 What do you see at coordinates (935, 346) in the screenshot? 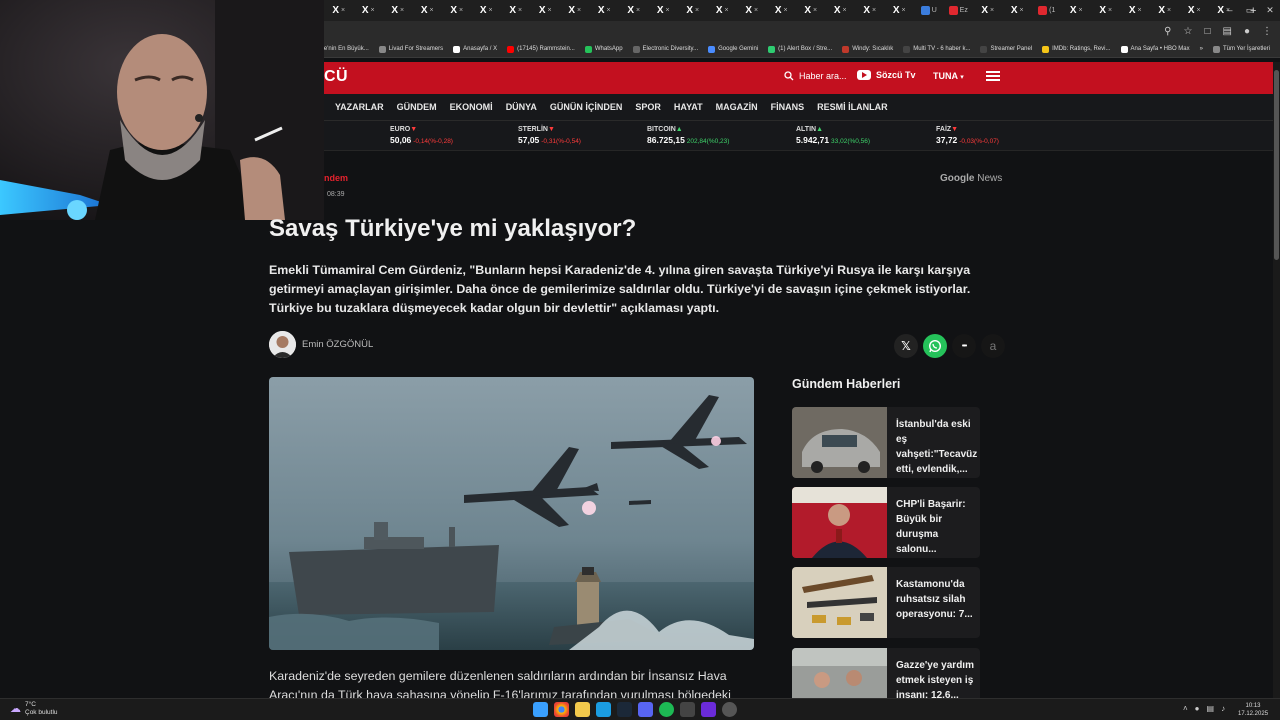
I see `share-whatsapp-button` at bounding box center [935, 346].